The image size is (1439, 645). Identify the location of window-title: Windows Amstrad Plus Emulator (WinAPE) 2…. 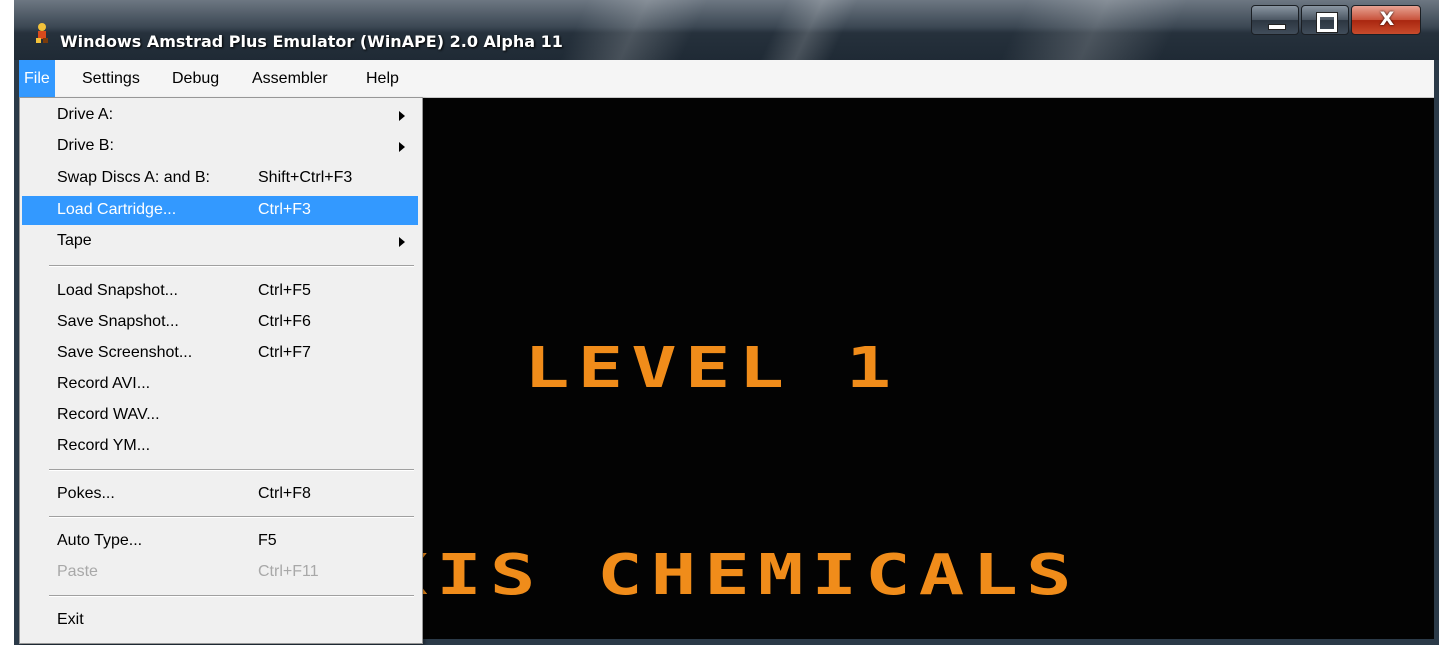
(311, 41).